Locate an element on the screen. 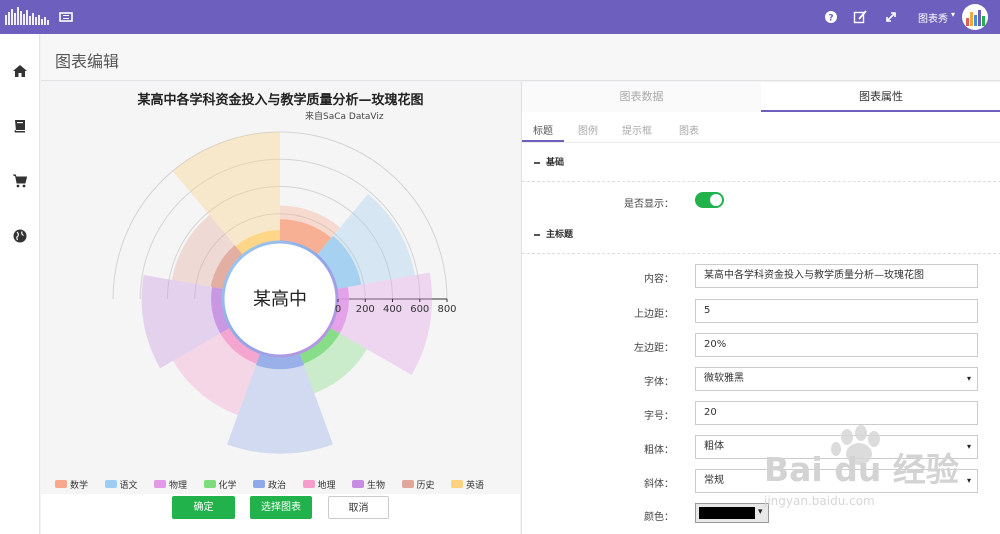  content-input: 某高中各学科资金投入与教学质量分析—玫瑰花图 is located at coordinates (836, 276).